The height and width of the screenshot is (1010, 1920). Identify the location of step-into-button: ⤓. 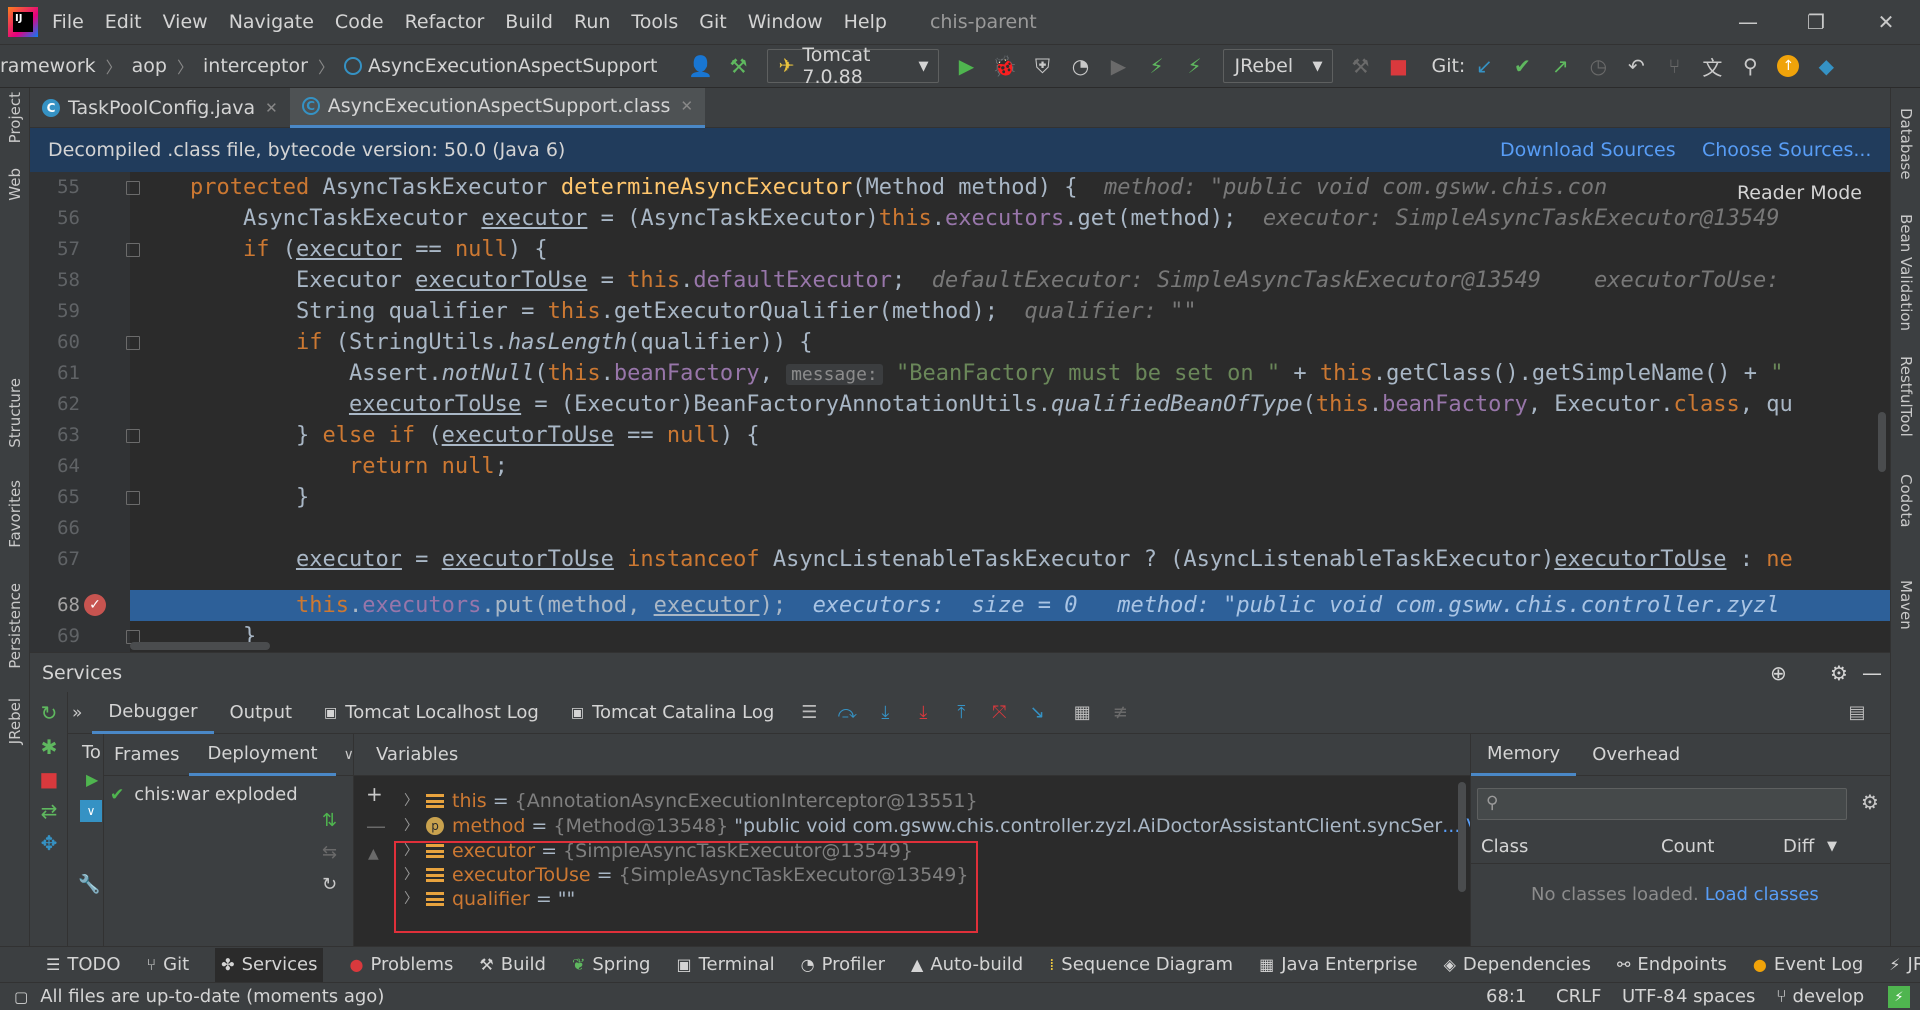
(885, 713).